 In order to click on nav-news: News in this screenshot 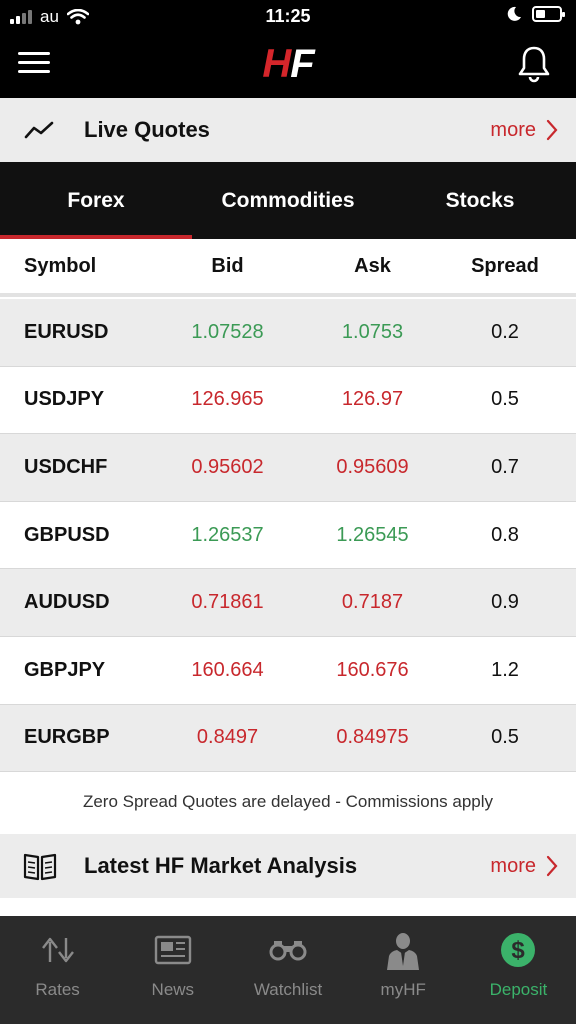, I will do `click(172, 970)`.